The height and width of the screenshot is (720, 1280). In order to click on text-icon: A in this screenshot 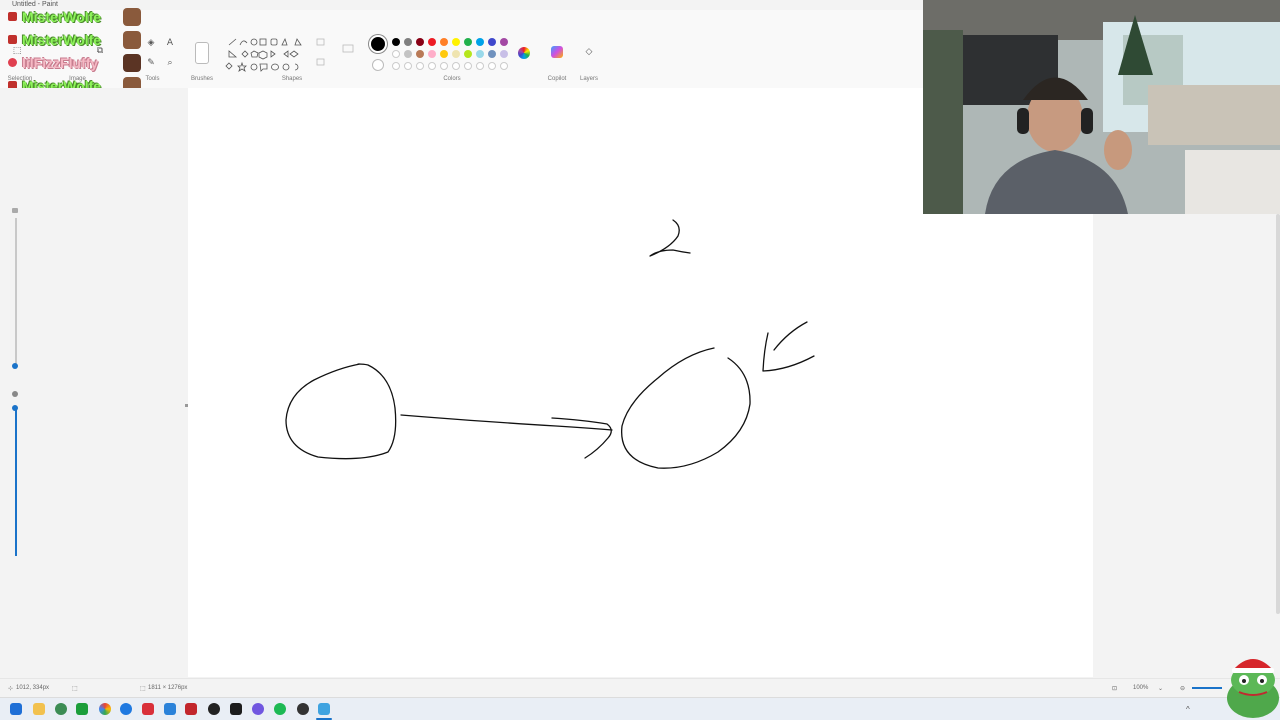, I will do `click(170, 43)`.